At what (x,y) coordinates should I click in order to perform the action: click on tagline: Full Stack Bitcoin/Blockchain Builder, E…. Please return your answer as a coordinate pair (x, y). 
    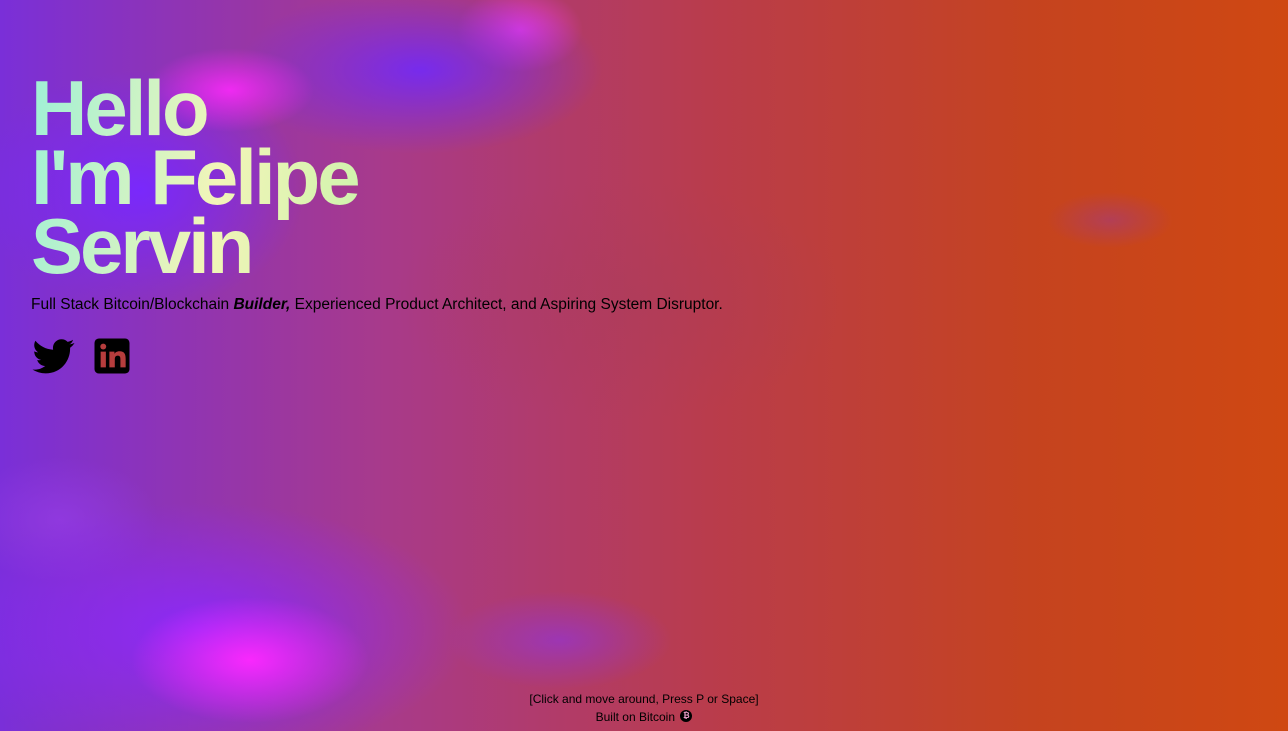
    Looking at the image, I should click on (481, 305).